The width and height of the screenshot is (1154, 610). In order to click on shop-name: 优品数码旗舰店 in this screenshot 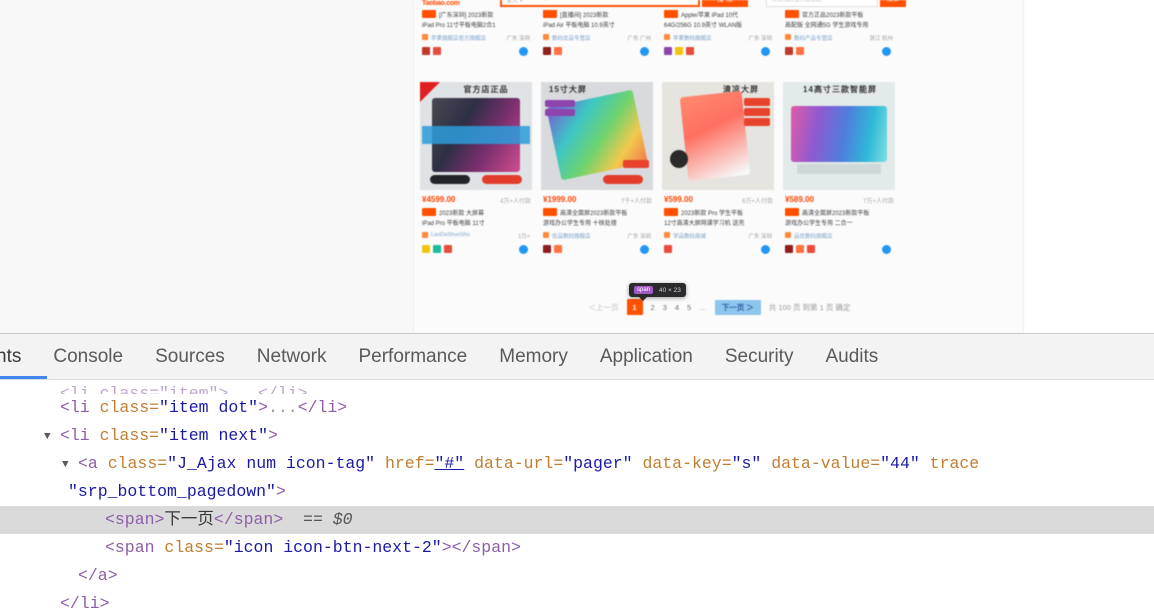, I will do `click(571, 236)`.